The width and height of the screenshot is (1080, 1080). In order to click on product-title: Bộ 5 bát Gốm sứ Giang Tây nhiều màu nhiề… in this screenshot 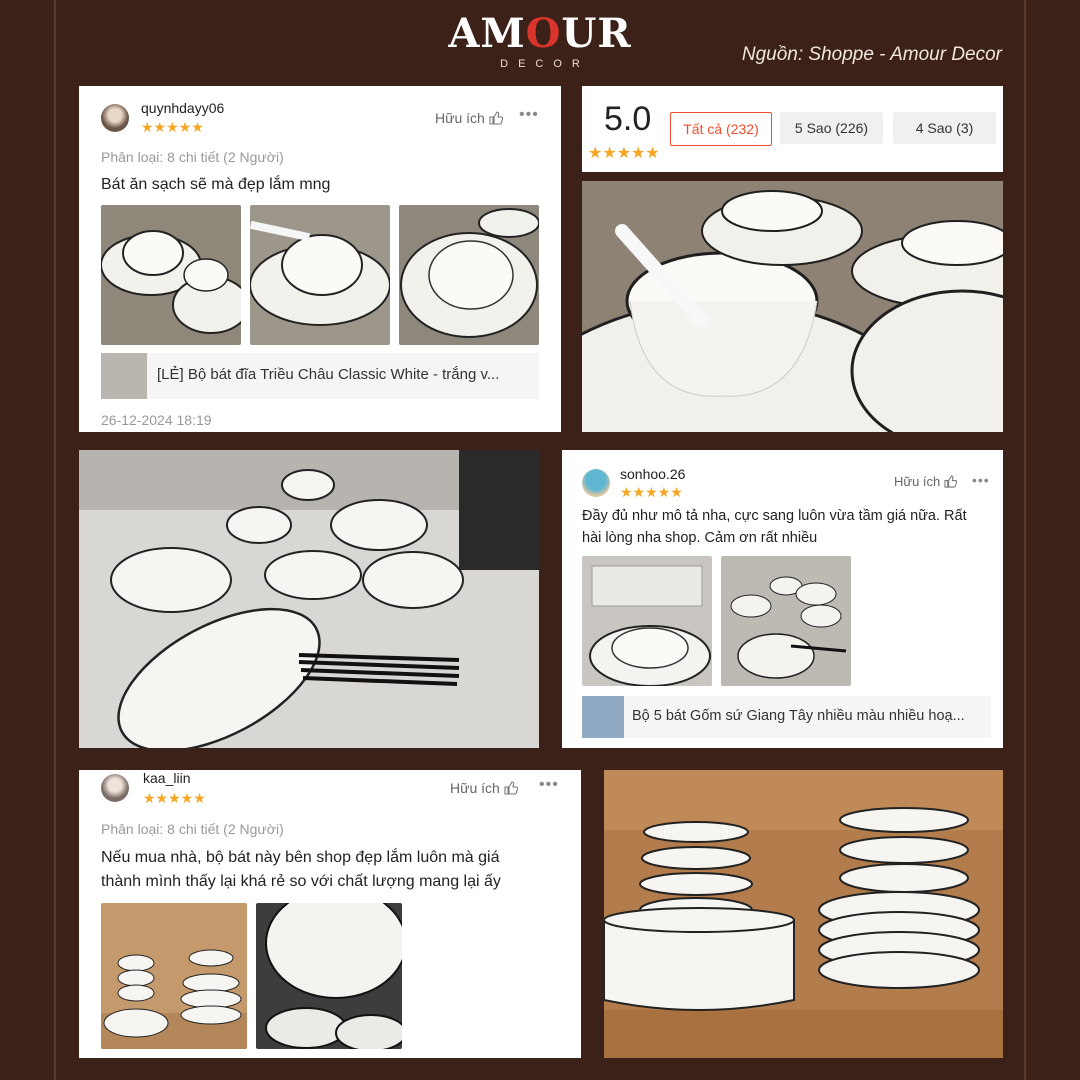, I will do `click(798, 716)`.